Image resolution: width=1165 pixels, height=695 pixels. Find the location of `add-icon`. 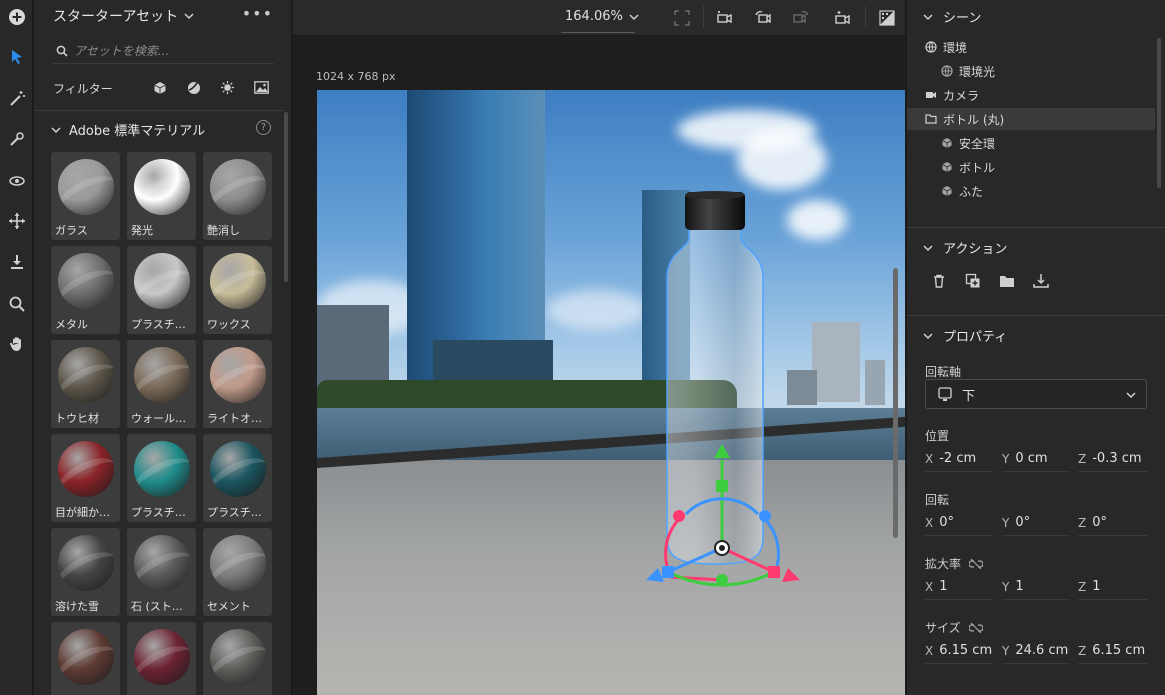

add-icon is located at coordinates (16, 16).